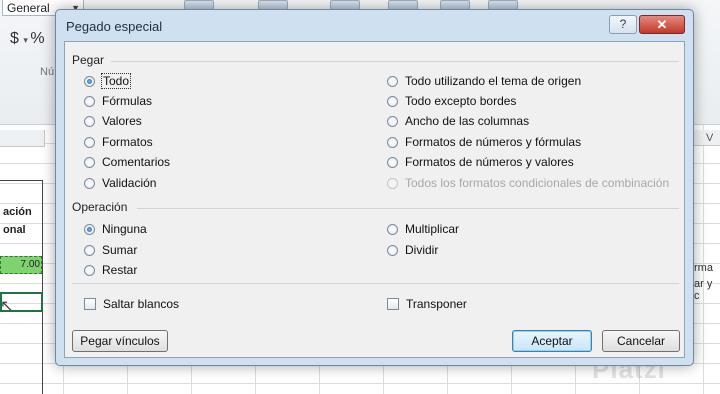 This screenshot has width=720, height=394. I want to click on radio-label: Todo excepto bordes, so click(461, 101).